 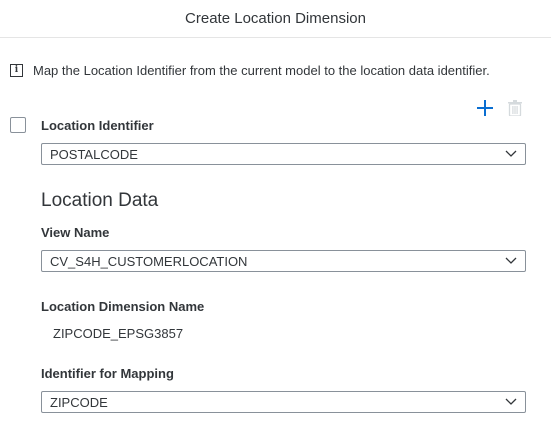 What do you see at coordinates (79, 402) in the screenshot?
I see `identifier-for-mapping-value: ZIPCODE` at bounding box center [79, 402].